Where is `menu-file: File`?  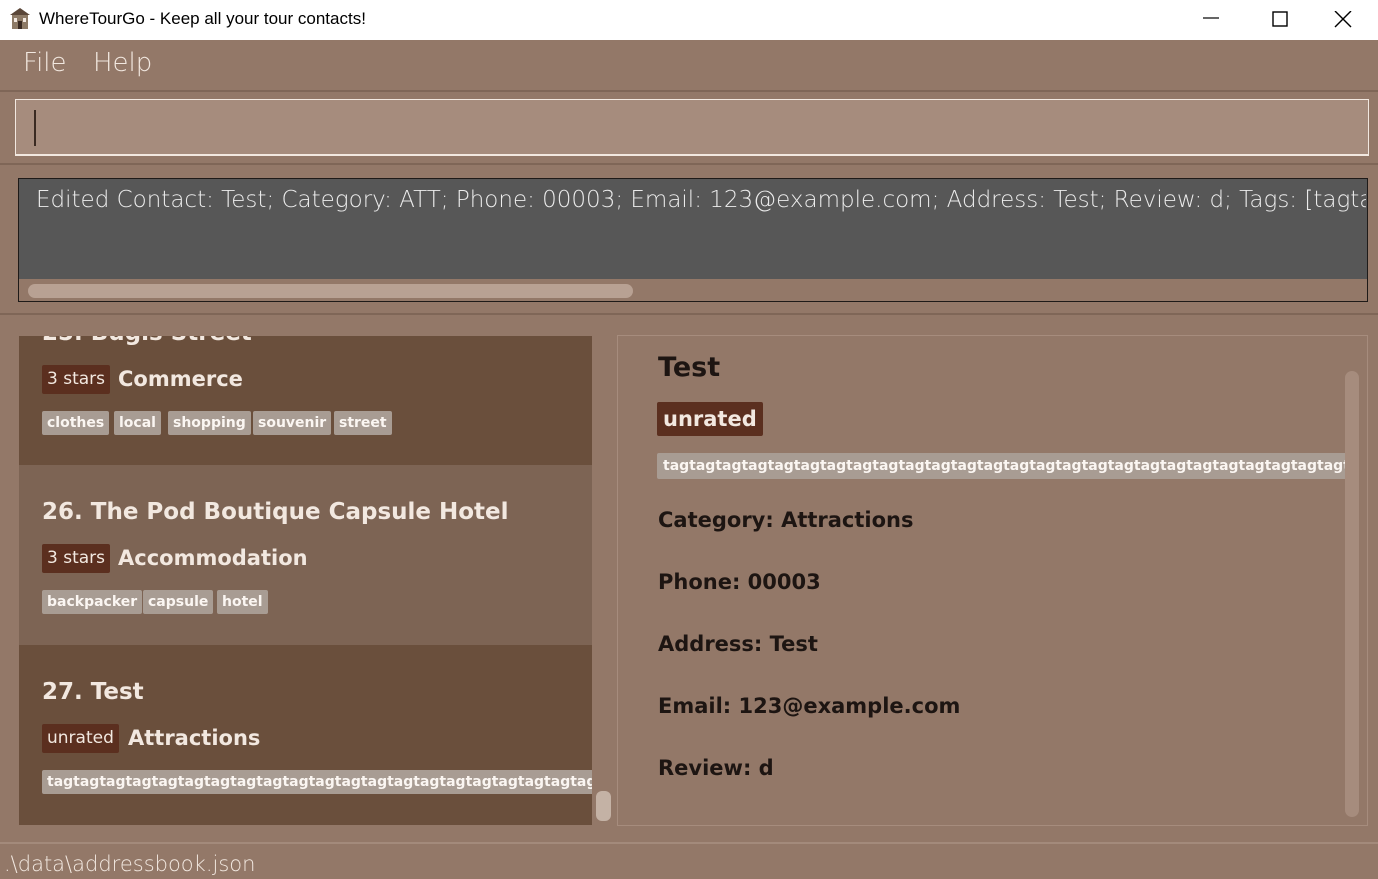 menu-file: File is located at coordinates (45, 63).